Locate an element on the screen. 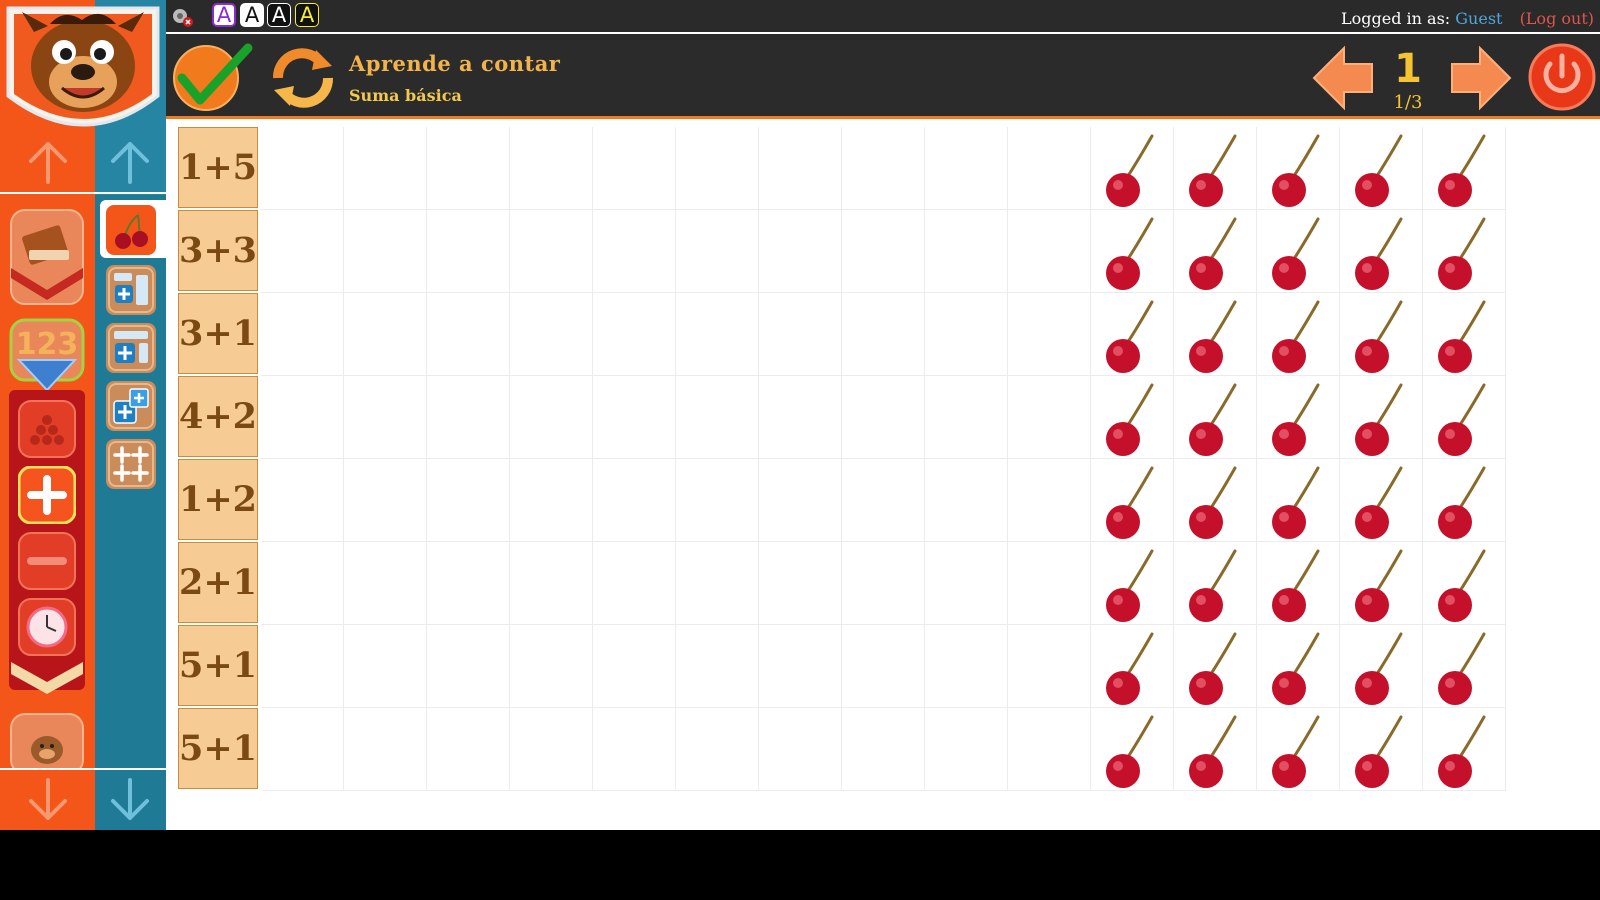  activity-scroll-down-button is located at coordinates (130, 799).